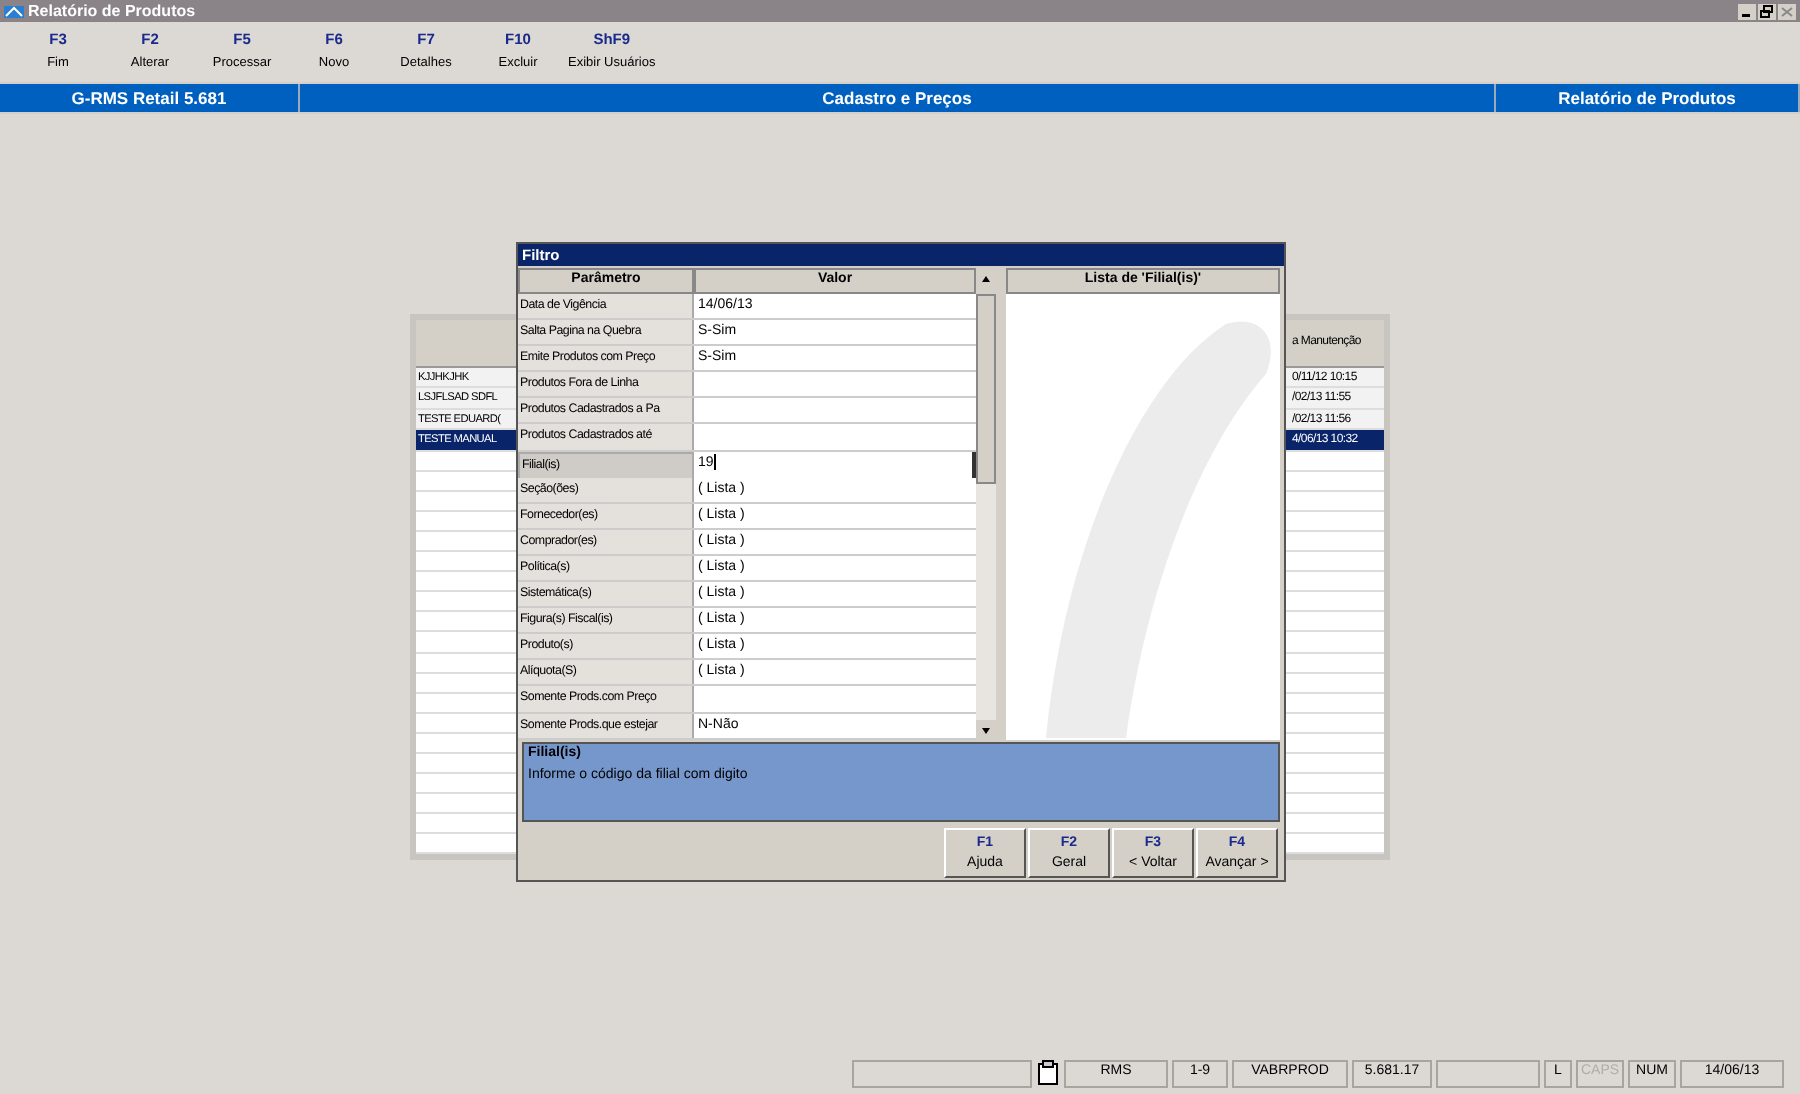 Image resolution: width=1800 pixels, height=1094 pixels. Describe the element at coordinates (150, 98) in the screenshot. I see `header-section: G-RMS Retail 5.681` at that location.